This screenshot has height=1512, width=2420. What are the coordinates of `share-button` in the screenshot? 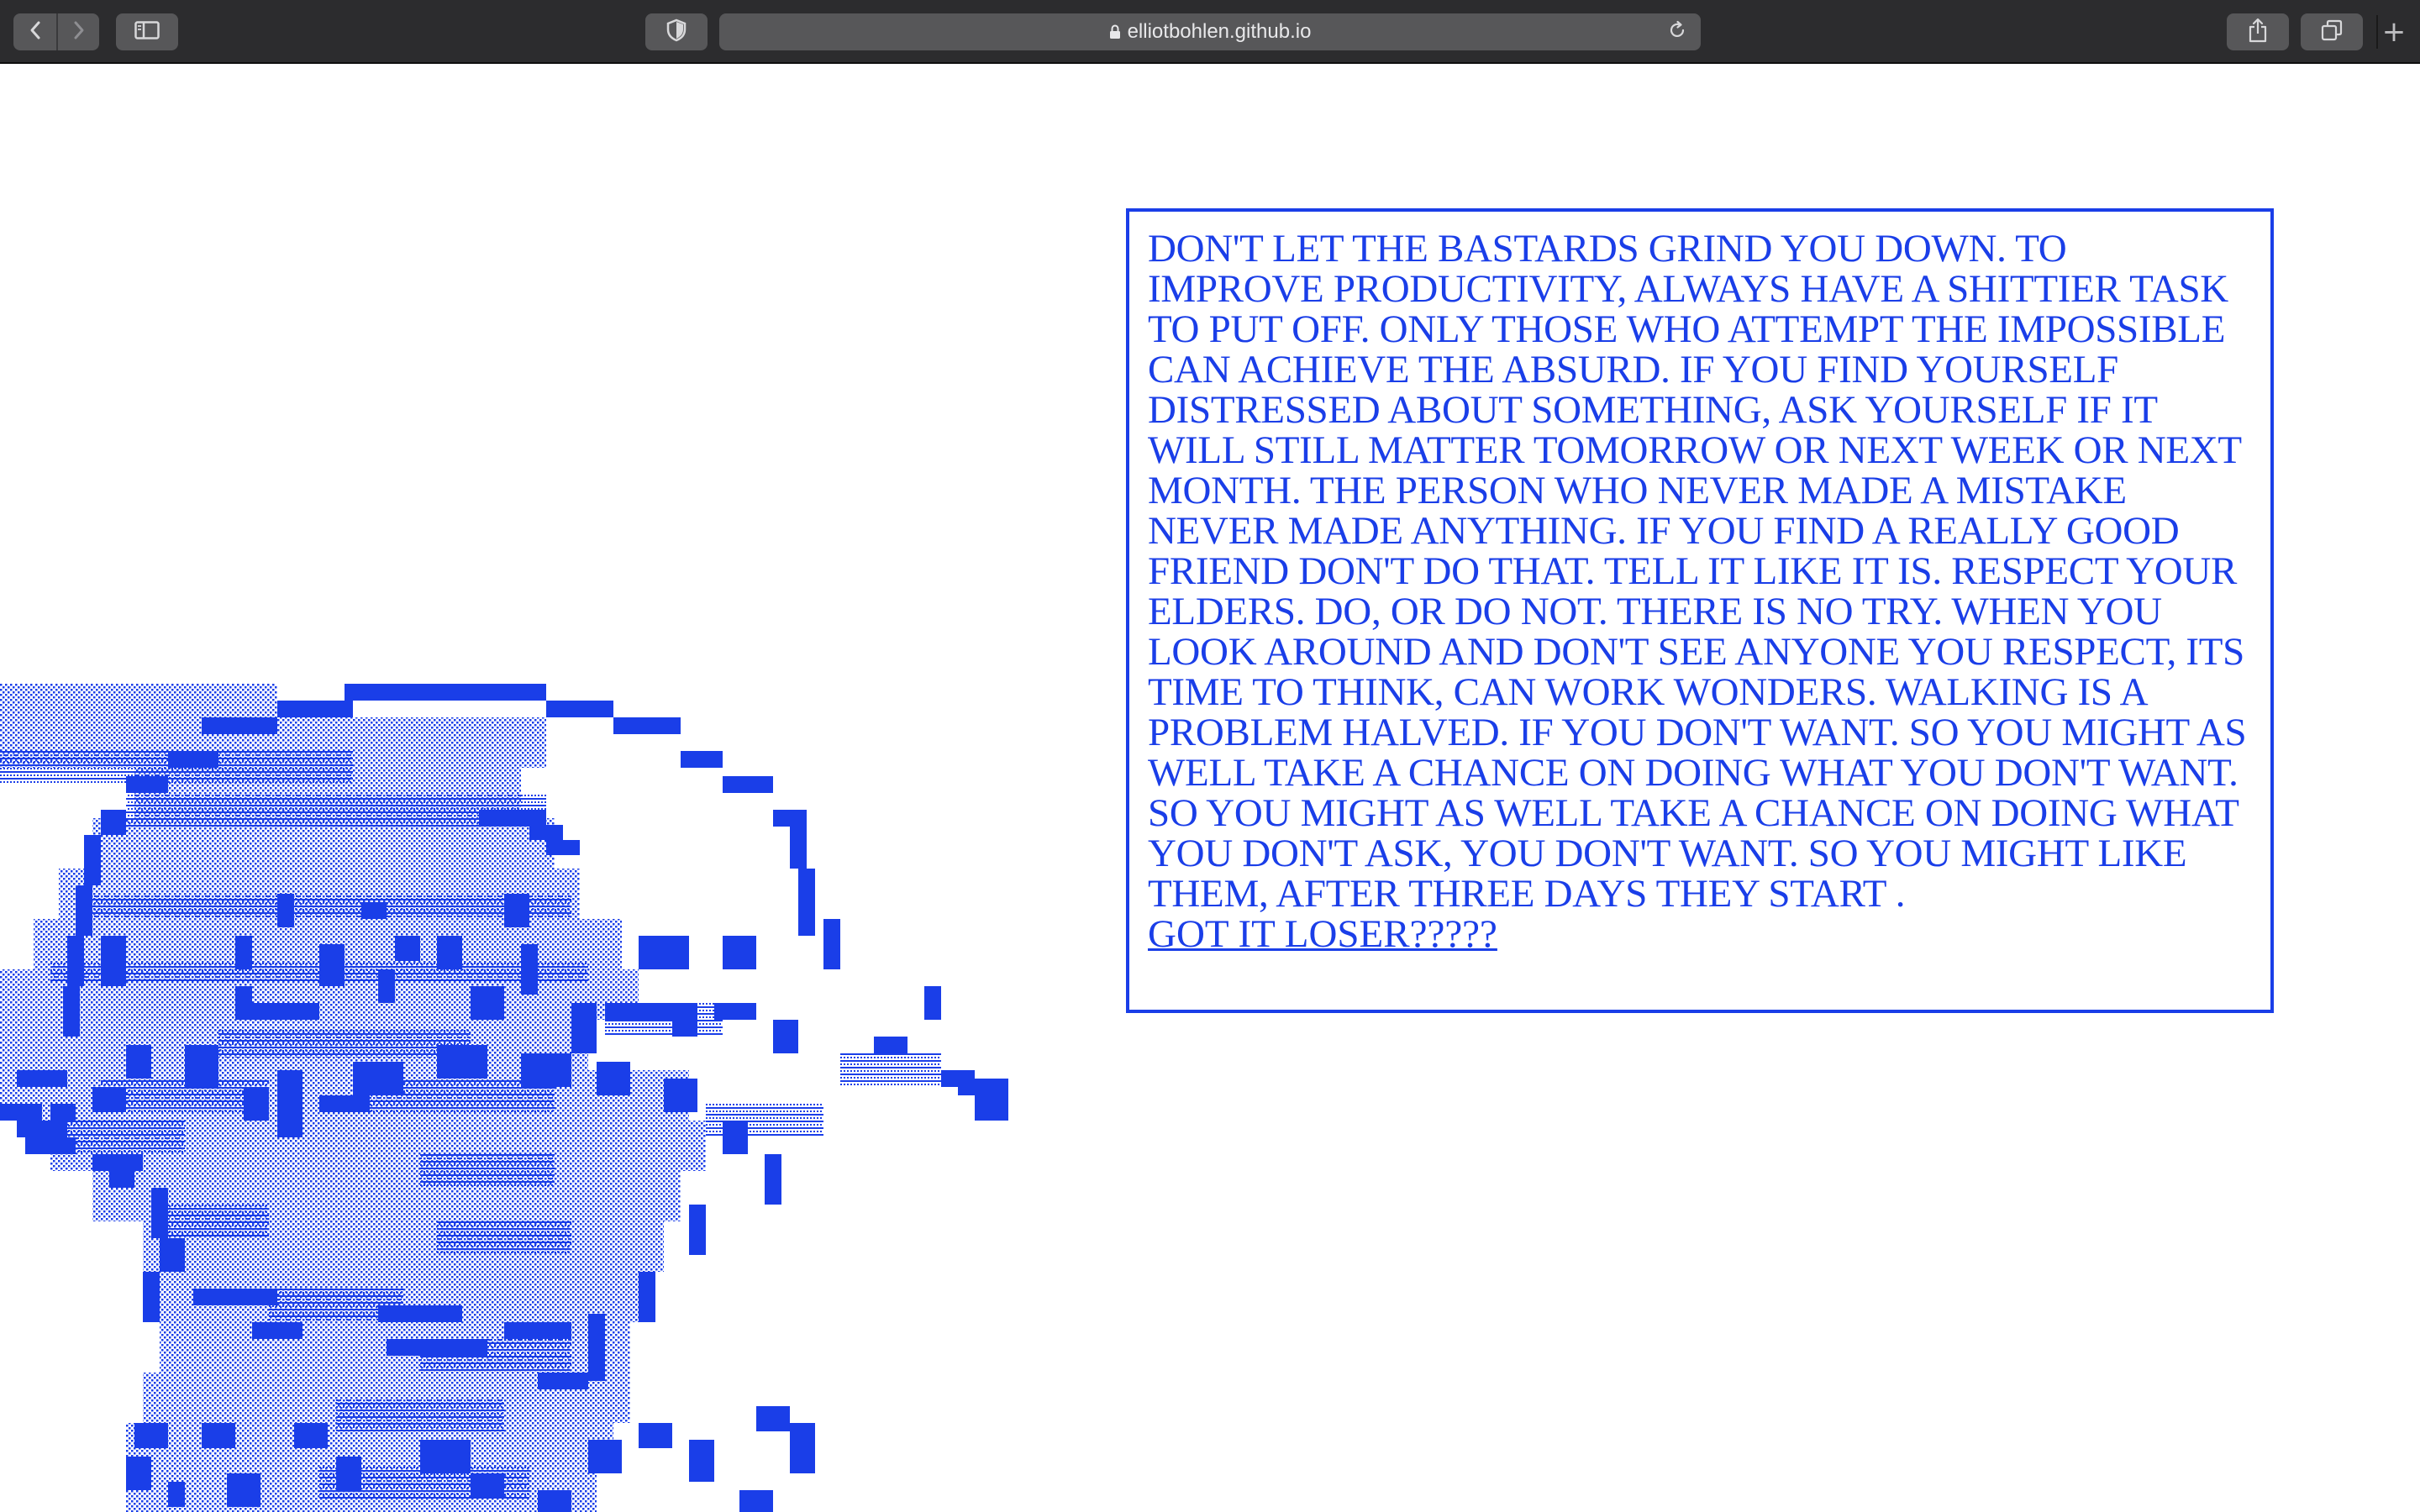 It's located at (2258, 31).